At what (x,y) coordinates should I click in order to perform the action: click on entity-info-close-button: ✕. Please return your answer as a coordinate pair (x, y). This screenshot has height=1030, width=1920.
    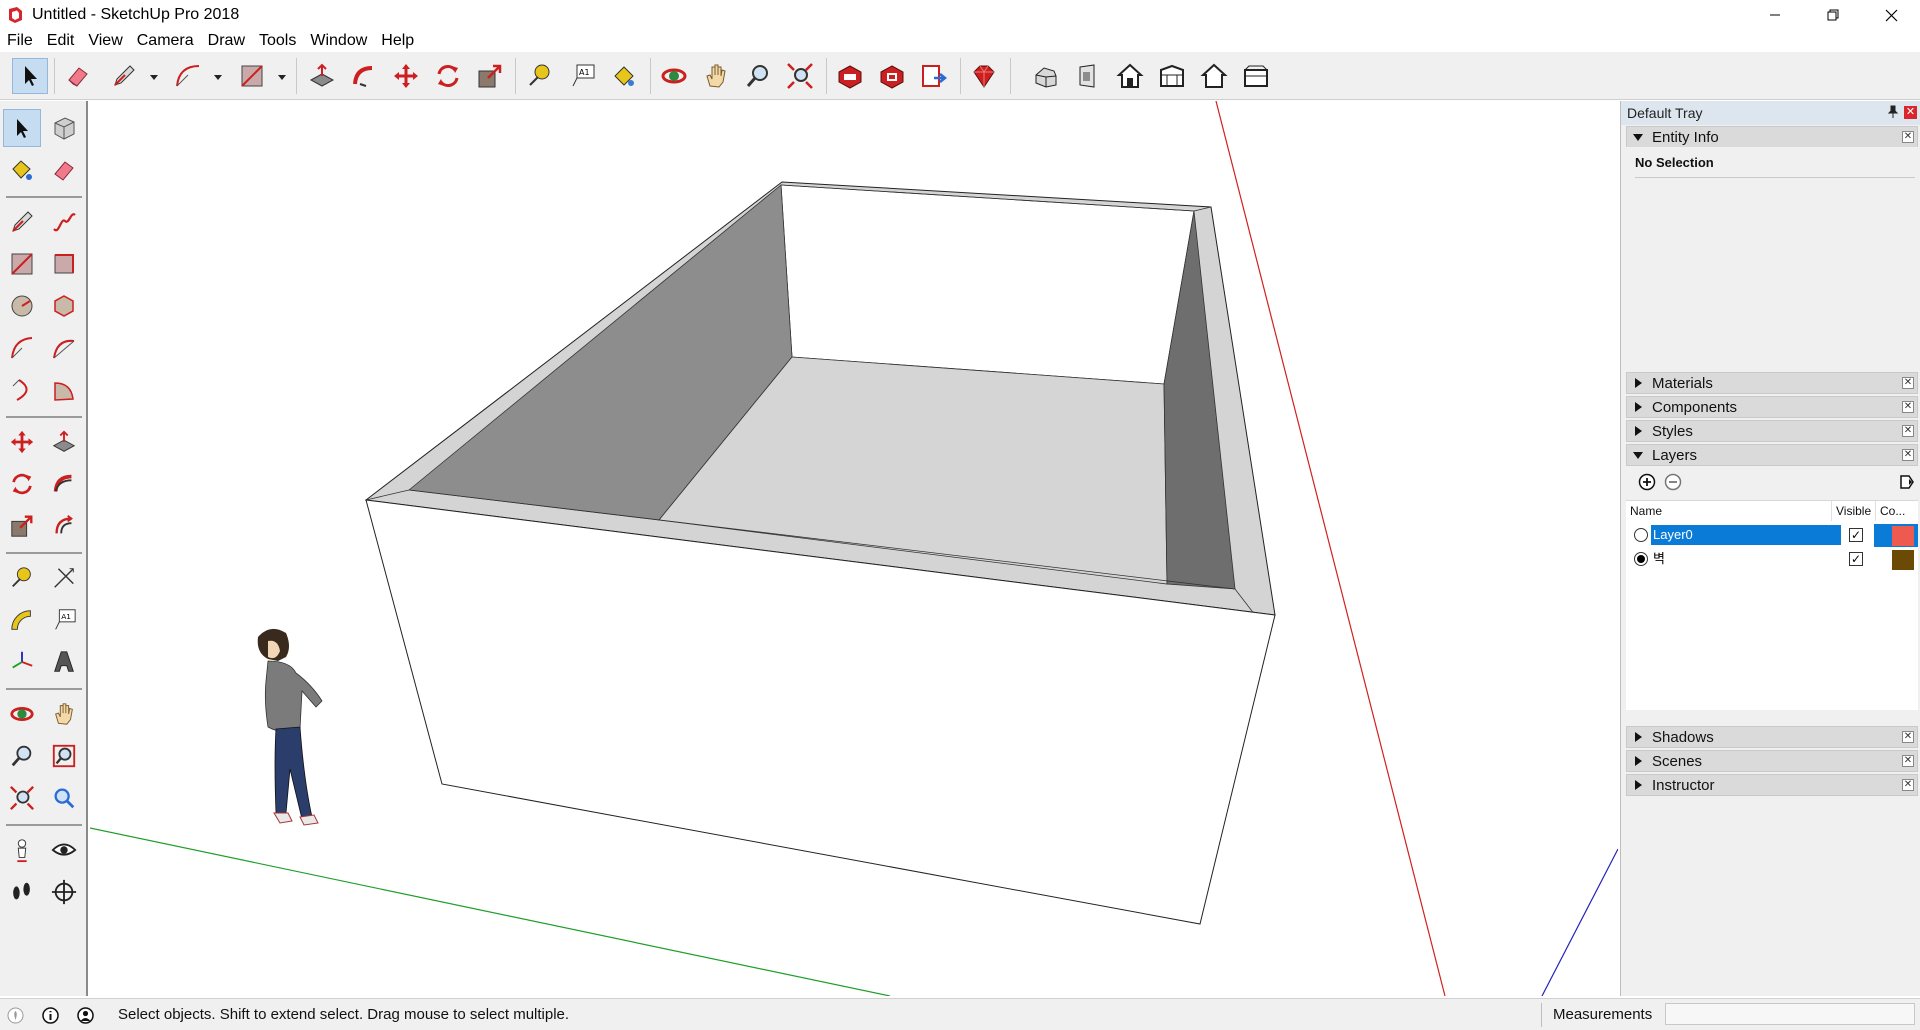
    Looking at the image, I should click on (1908, 137).